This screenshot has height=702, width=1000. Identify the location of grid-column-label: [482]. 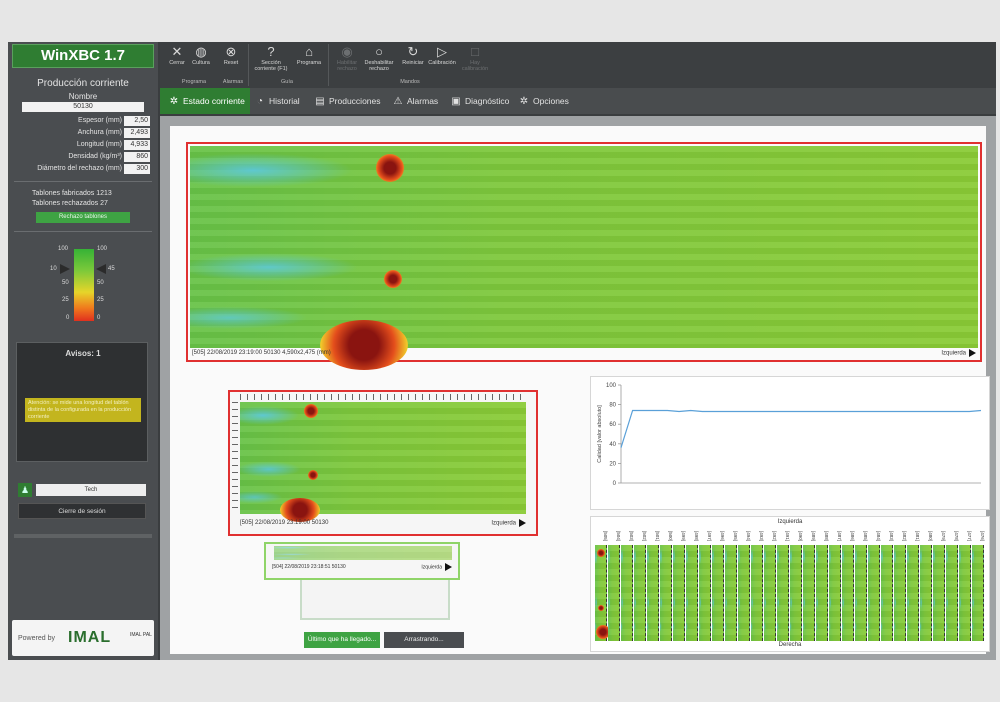
(904, 535).